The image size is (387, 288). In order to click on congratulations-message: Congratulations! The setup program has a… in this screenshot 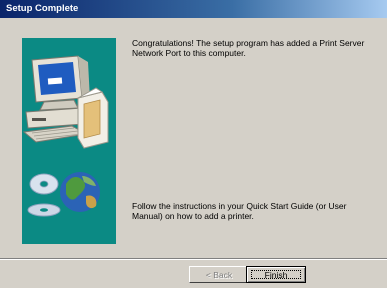, I will do `click(248, 48)`.